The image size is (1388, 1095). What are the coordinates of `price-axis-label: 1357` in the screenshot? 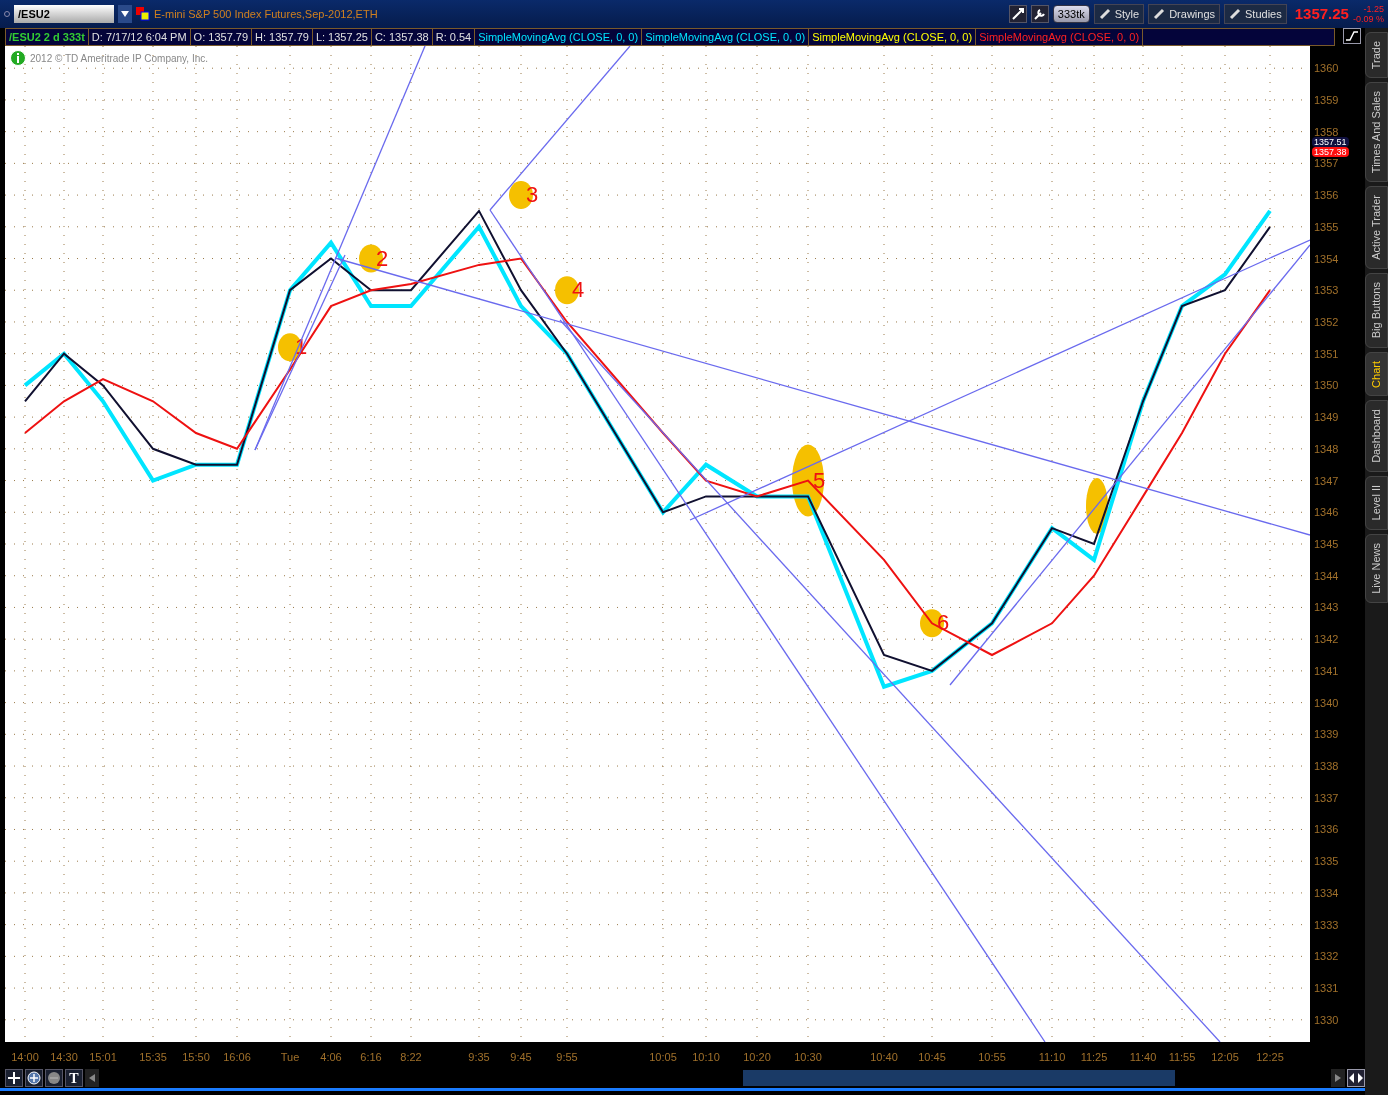 It's located at (1326, 163).